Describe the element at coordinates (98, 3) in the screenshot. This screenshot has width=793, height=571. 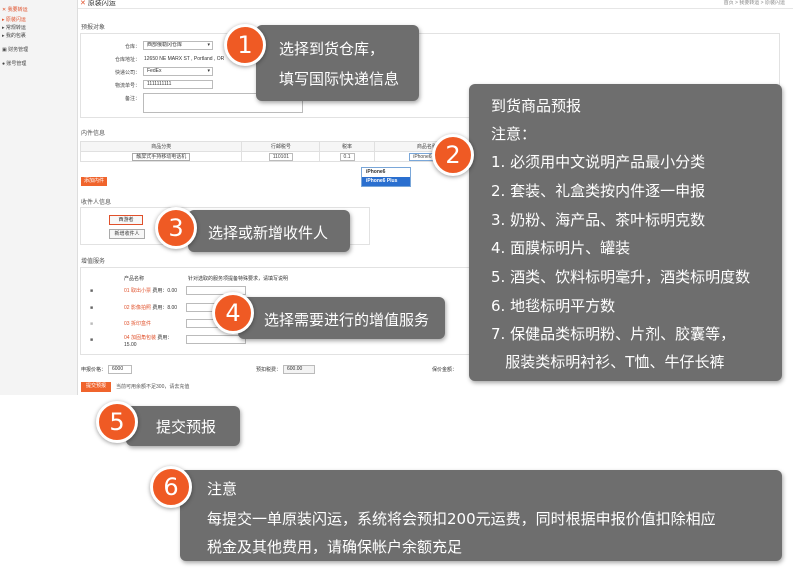
I see `page-title: ✕ 原装闪运` at that location.